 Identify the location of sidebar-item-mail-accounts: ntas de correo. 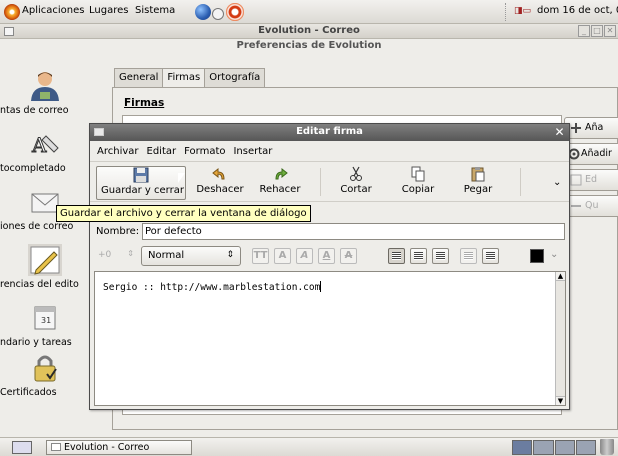
(45, 93).